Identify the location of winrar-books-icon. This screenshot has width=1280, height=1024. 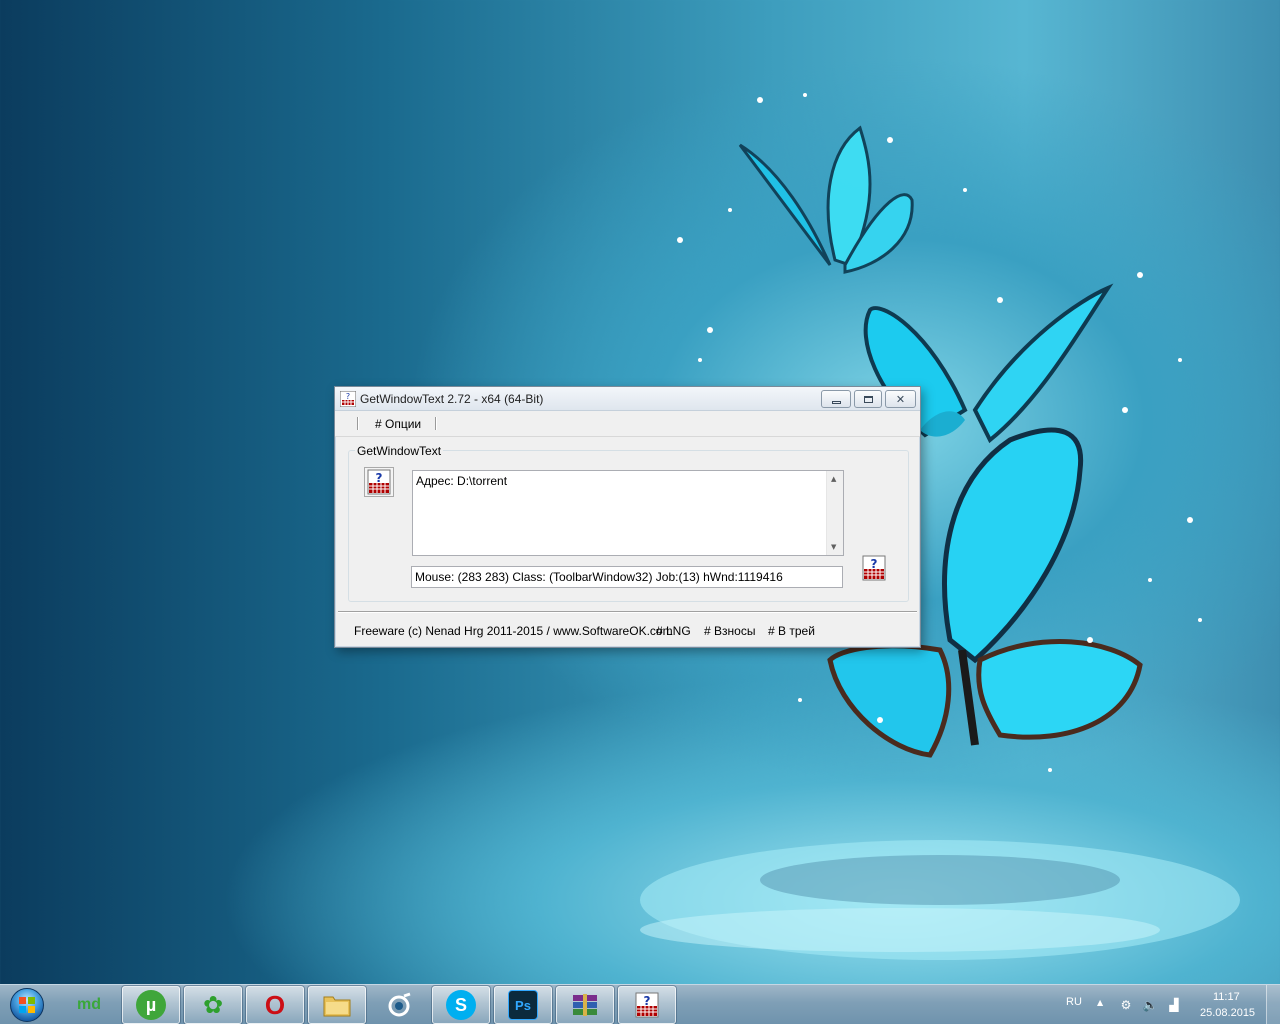
(585, 1005).